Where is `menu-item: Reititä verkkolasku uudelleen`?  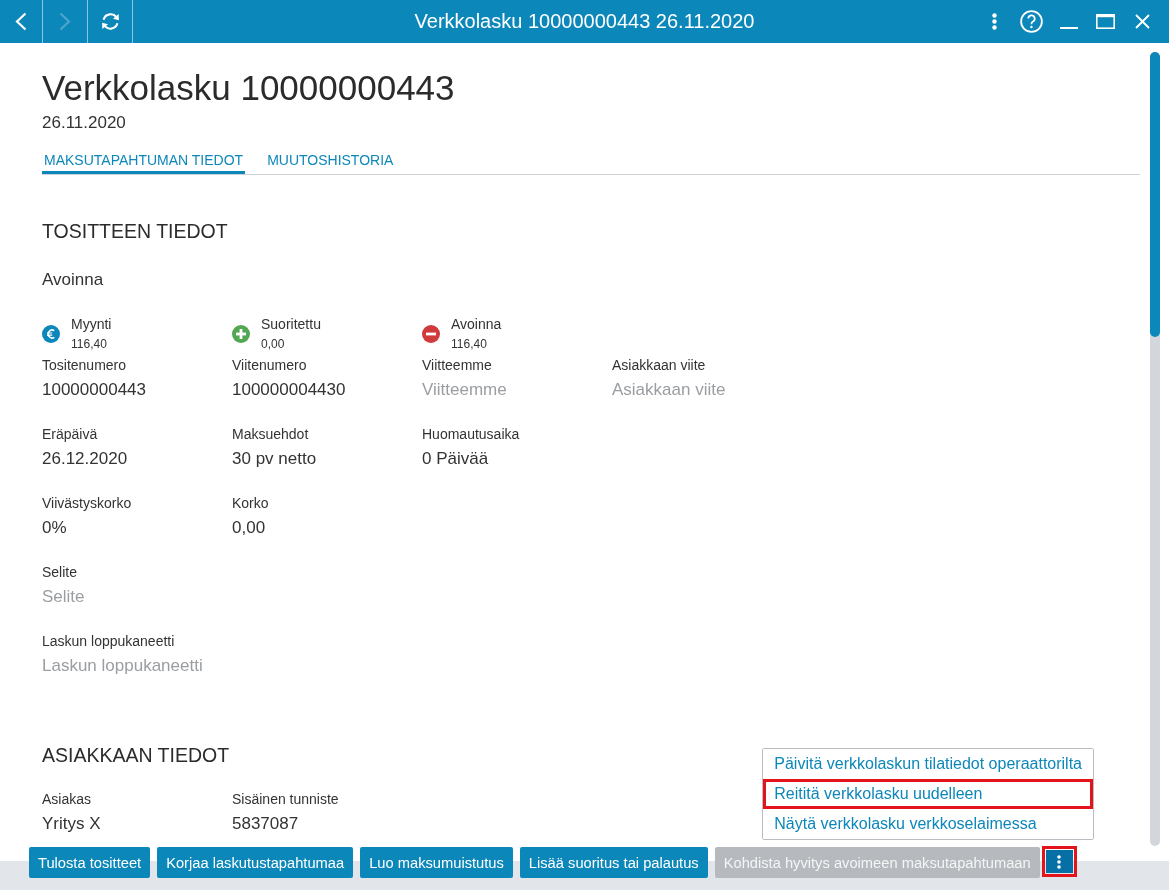 menu-item: Reititä verkkolasku uudelleen is located at coordinates (928, 794).